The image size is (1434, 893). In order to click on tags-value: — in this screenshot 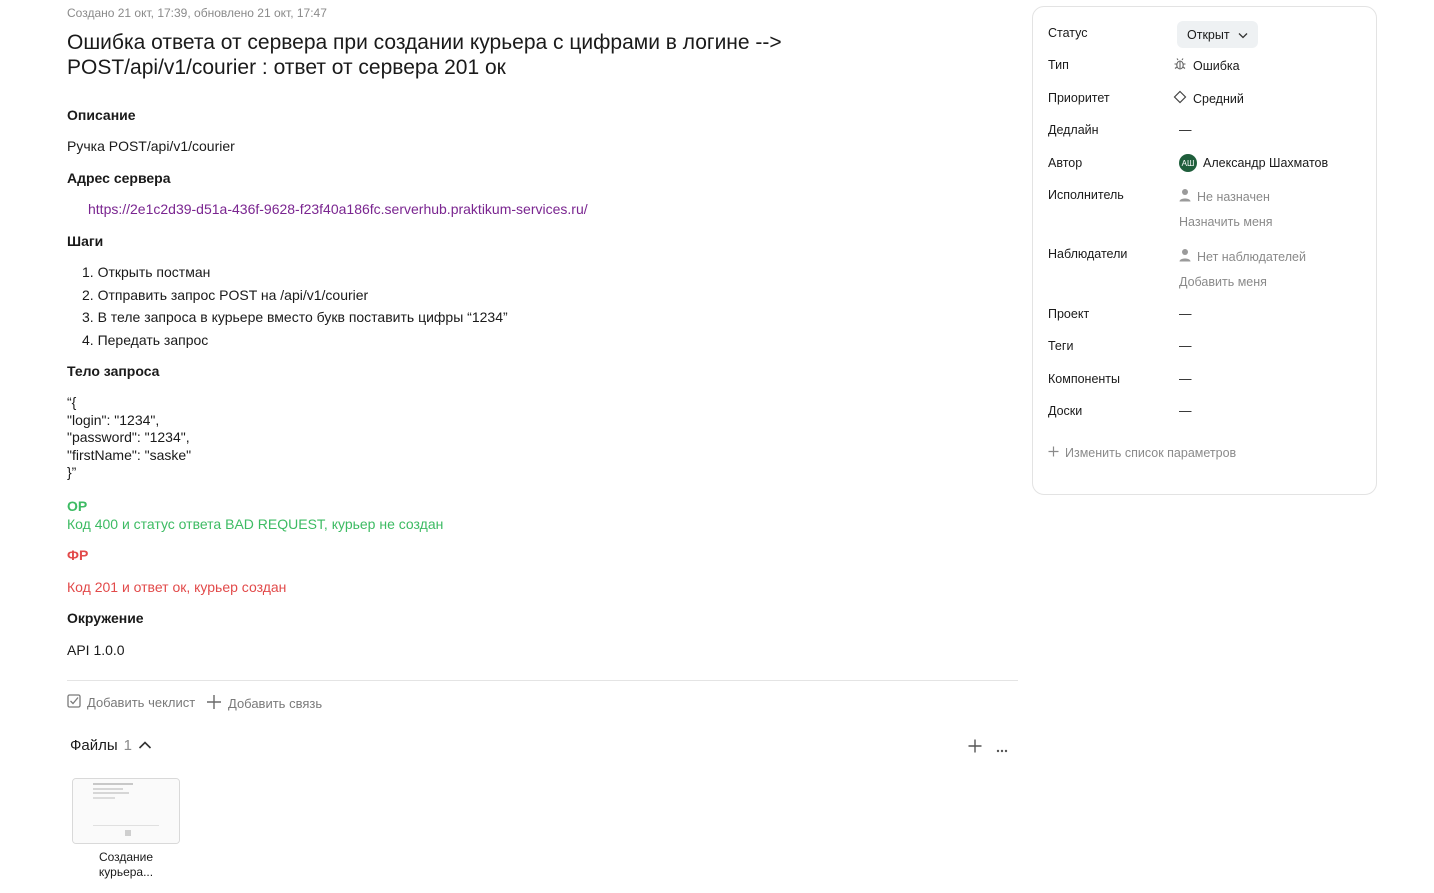, I will do `click(1185, 346)`.